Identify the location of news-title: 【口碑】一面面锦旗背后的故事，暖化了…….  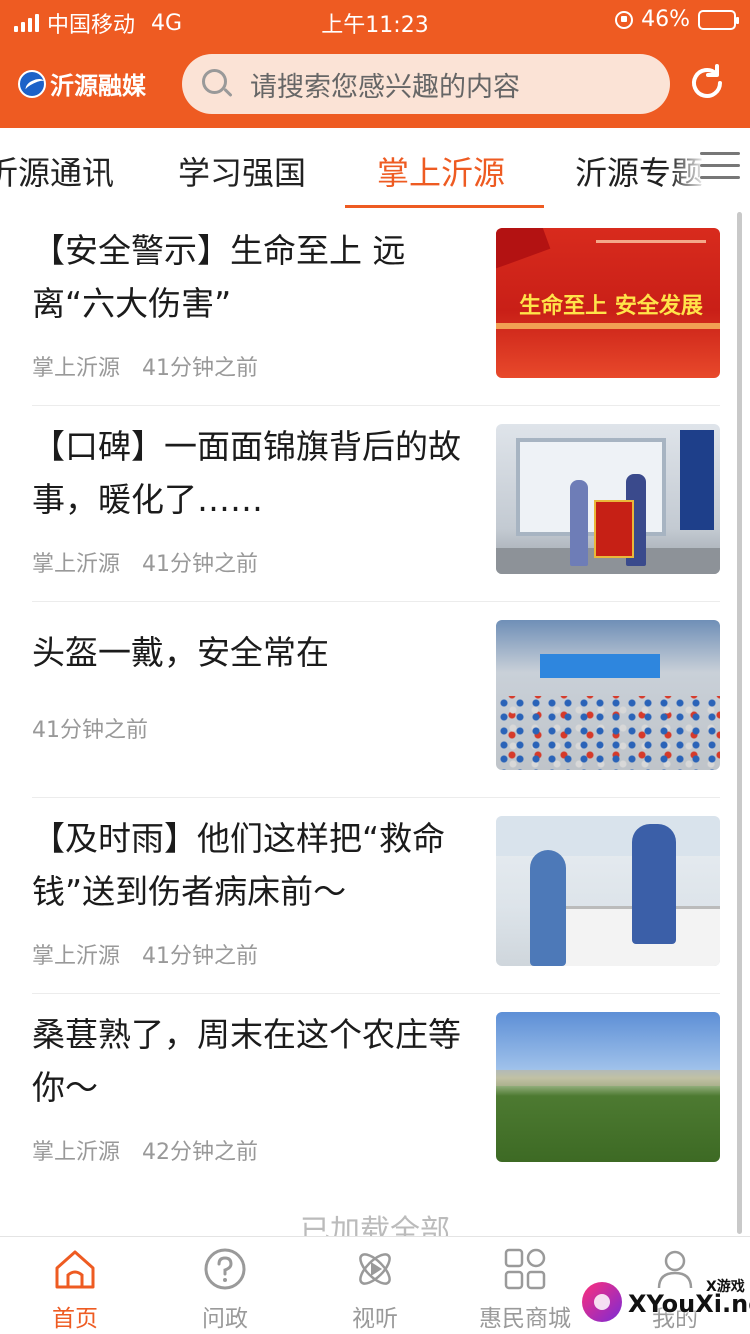
(246, 473).